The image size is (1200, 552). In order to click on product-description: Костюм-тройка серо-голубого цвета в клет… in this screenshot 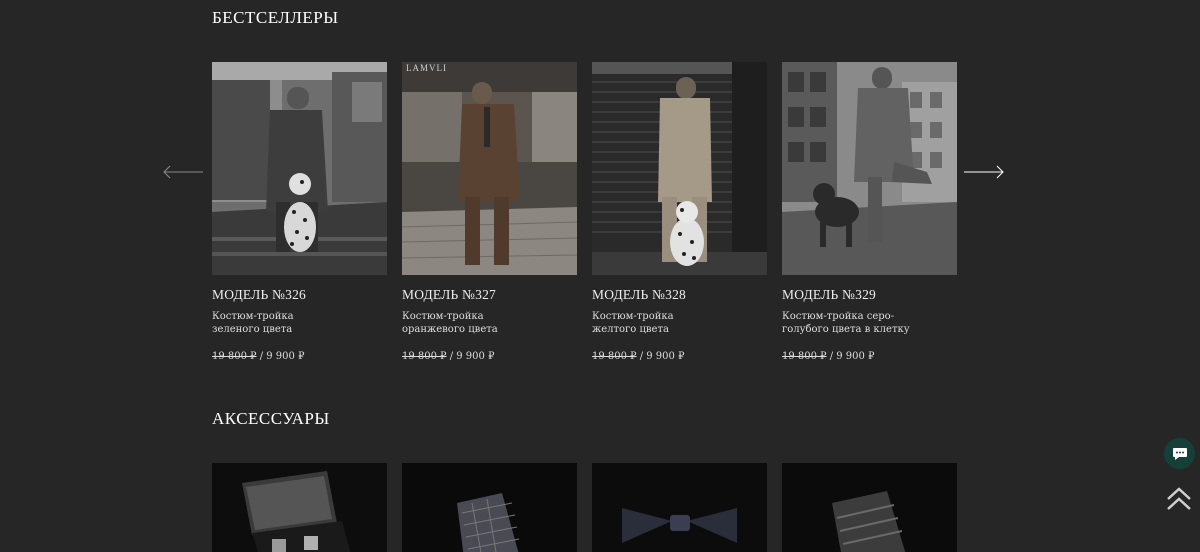, I will do `click(846, 323)`.